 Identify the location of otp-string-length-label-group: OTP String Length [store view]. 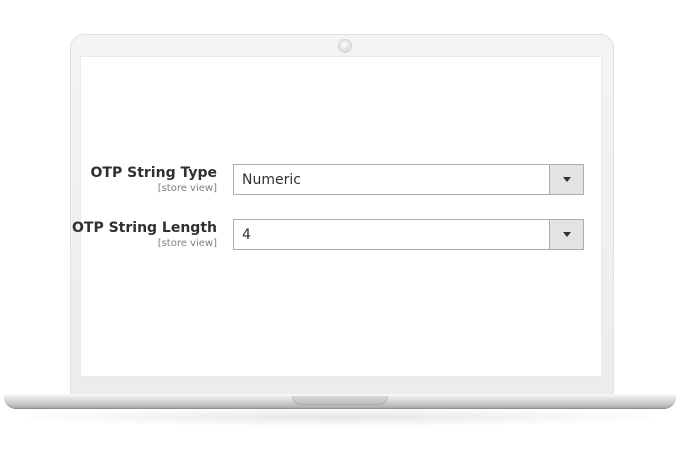
(144, 235).